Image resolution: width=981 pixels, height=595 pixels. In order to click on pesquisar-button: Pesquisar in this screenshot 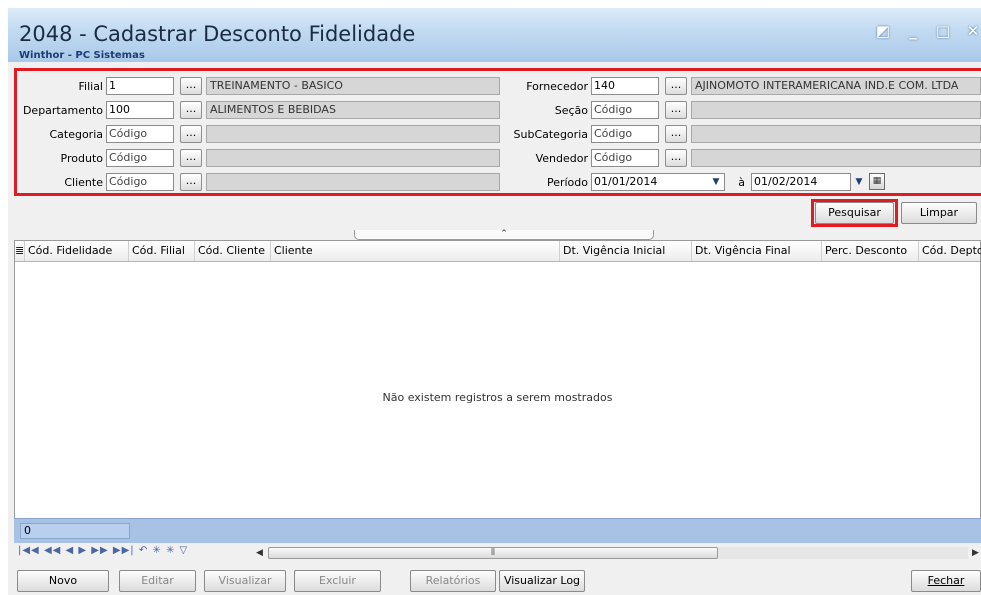, I will do `click(854, 213)`.